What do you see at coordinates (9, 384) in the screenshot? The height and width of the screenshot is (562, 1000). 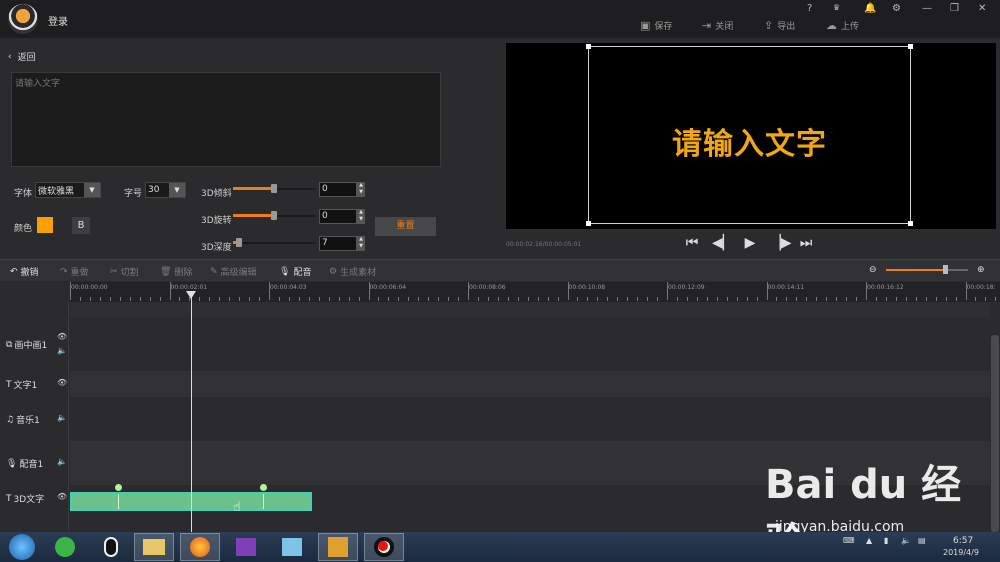 I see `text-icon: T` at bounding box center [9, 384].